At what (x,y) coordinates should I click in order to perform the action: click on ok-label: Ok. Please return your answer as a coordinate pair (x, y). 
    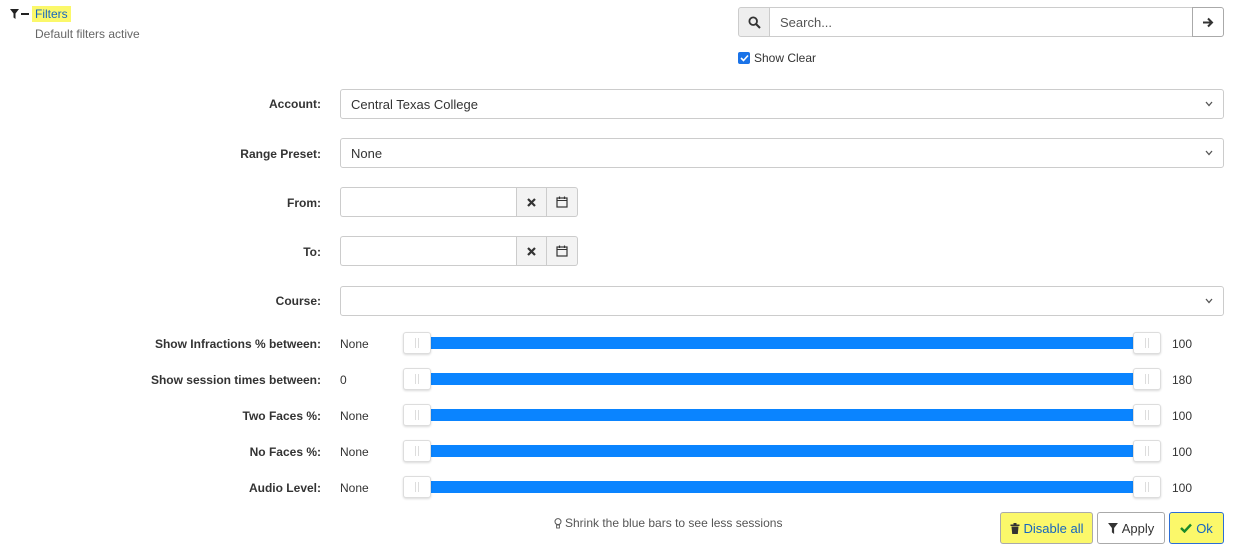
    Looking at the image, I should click on (1204, 528).